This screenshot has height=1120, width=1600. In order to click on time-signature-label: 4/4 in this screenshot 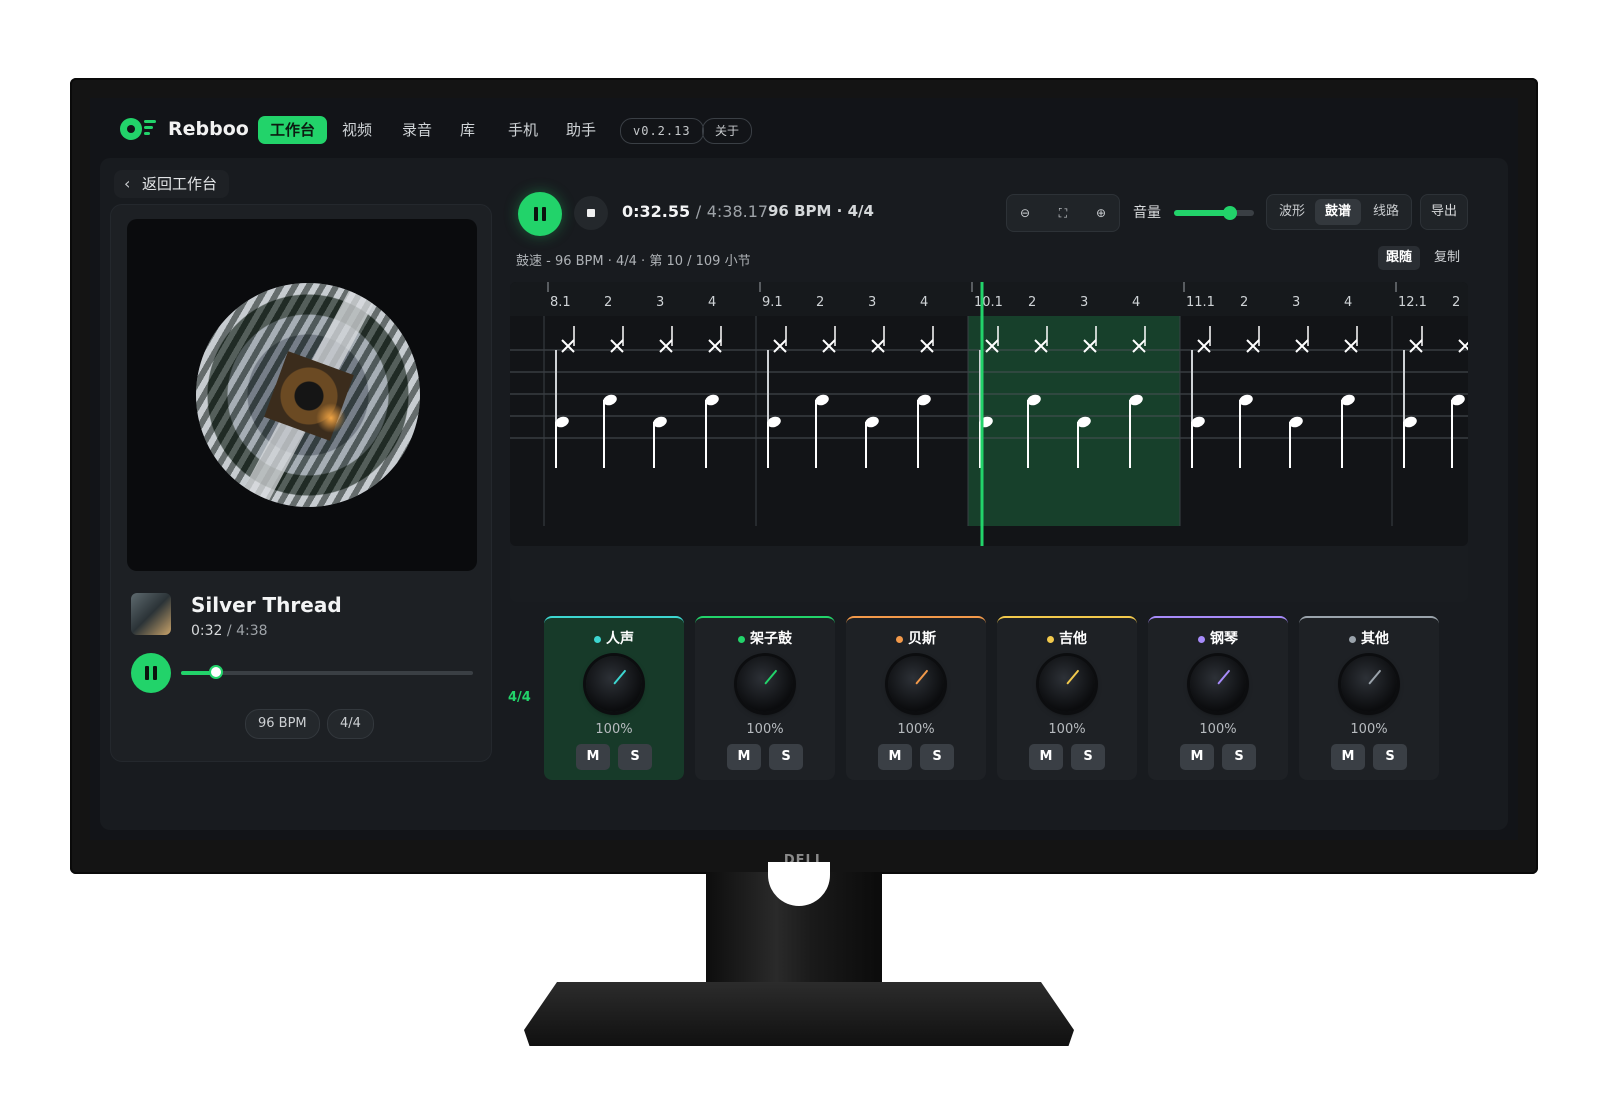, I will do `click(519, 697)`.